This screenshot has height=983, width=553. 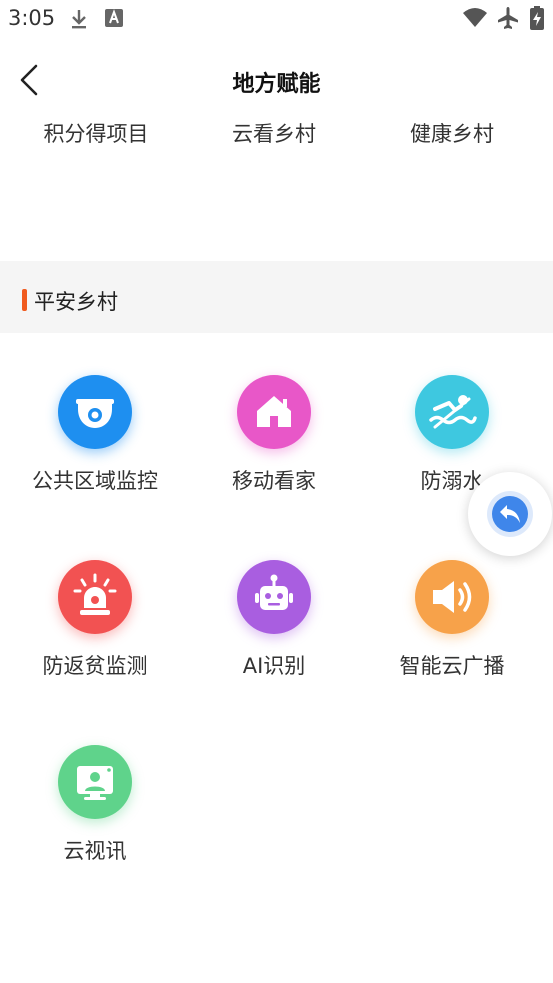 What do you see at coordinates (452, 133) in the screenshot?
I see `top-link-healthy-village: 健康乡村` at bounding box center [452, 133].